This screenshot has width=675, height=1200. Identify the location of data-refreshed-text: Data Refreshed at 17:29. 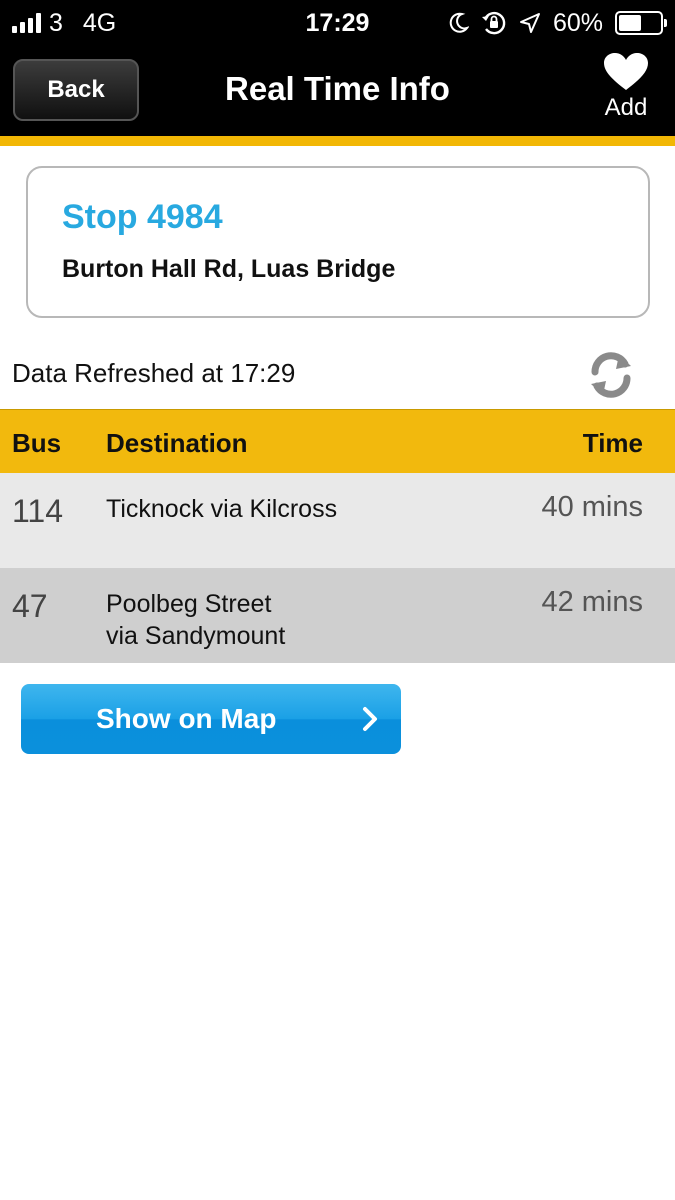
(154, 373).